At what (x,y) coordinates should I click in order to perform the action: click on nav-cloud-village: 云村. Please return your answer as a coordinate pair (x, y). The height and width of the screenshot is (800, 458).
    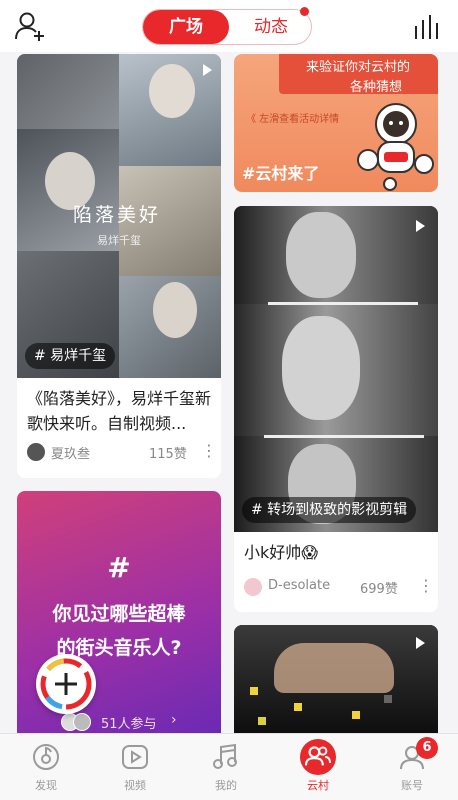
    Looking at the image, I should click on (318, 767).